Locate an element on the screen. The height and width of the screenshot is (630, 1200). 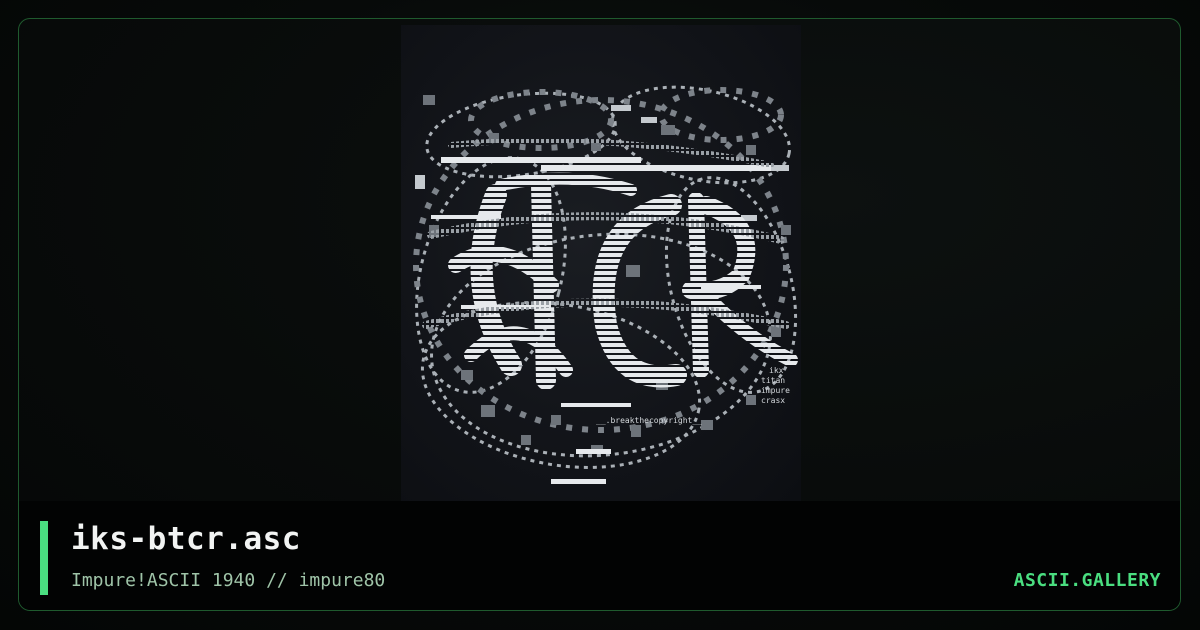
art-signature: __.breakthecopyright__ is located at coordinates (649, 420).